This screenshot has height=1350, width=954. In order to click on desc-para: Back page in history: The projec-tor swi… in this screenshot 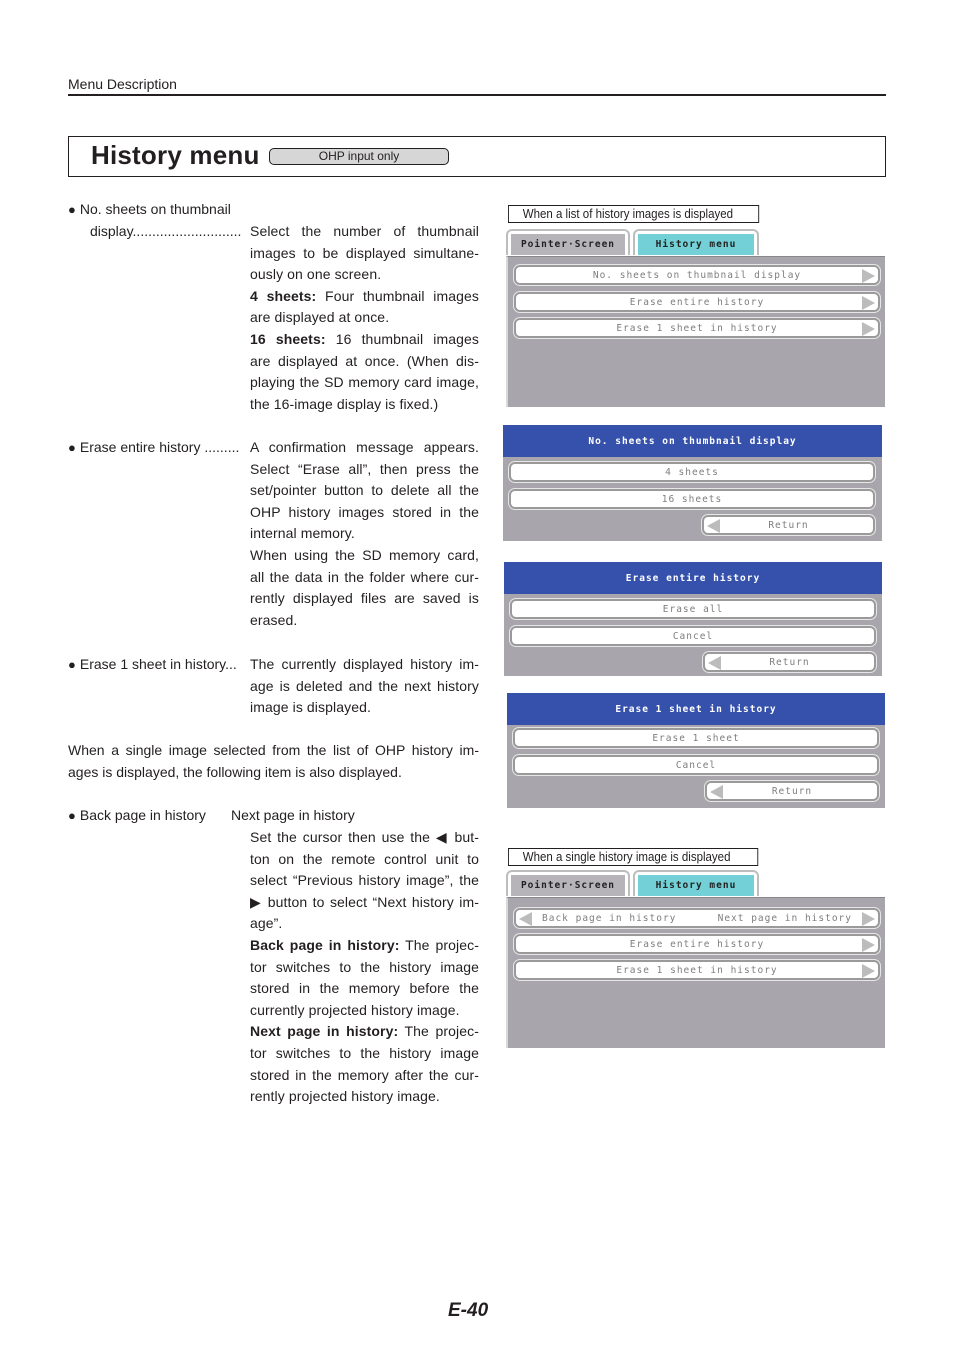, I will do `click(364, 977)`.